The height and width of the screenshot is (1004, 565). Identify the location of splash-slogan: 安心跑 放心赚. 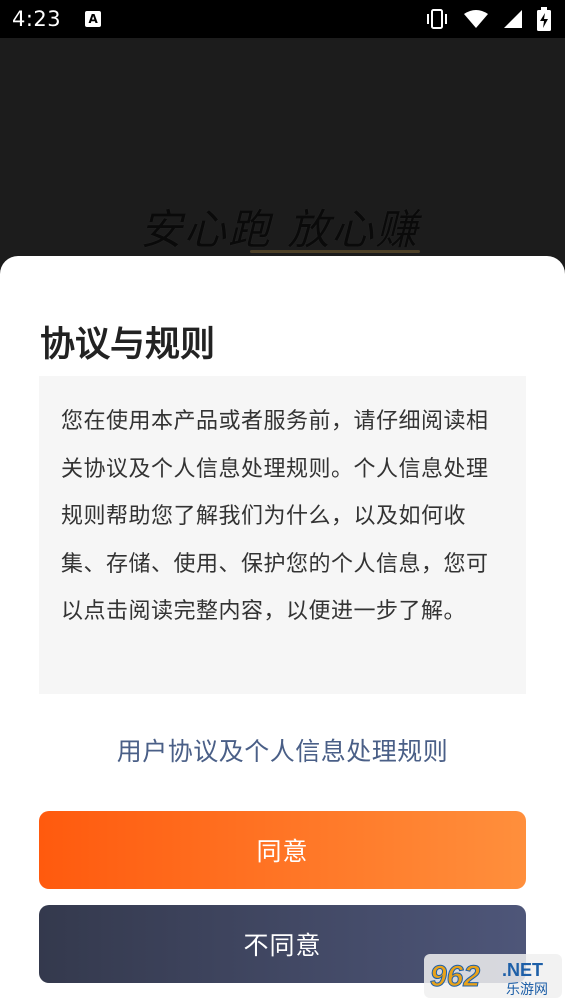
(280, 229).